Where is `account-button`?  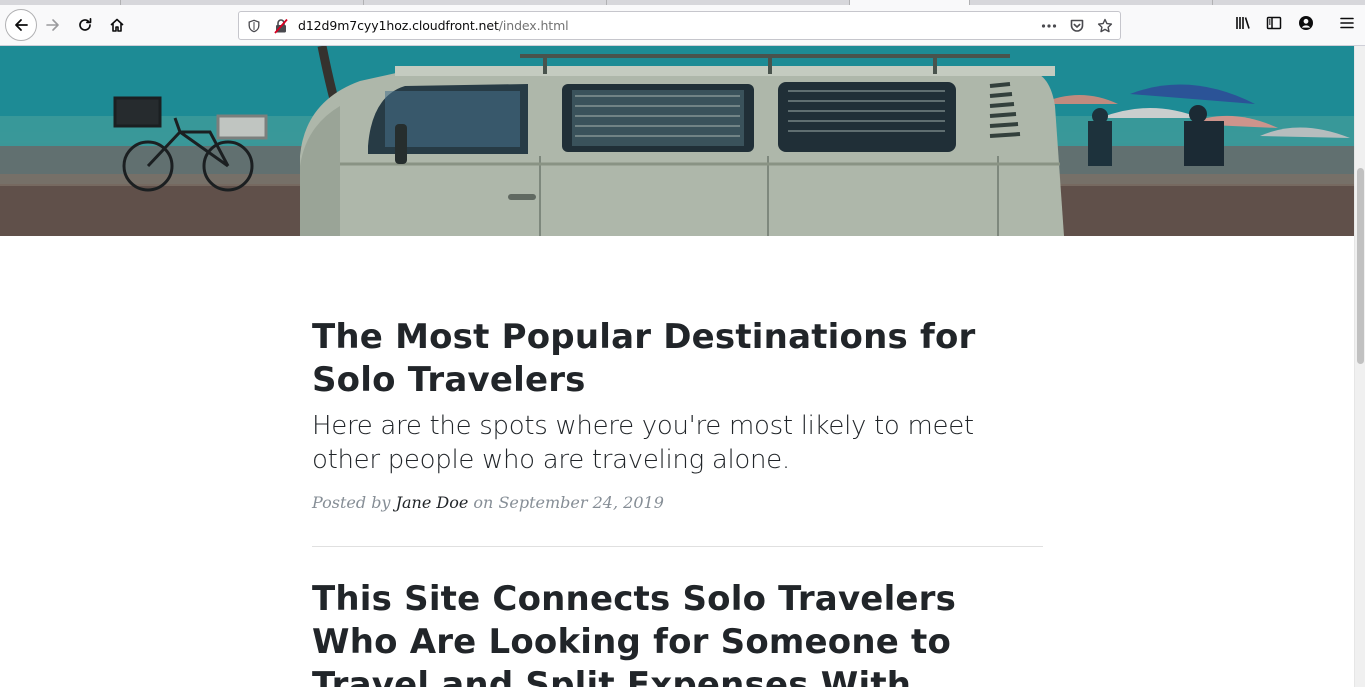 account-button is located at coordinates (1306, 25).